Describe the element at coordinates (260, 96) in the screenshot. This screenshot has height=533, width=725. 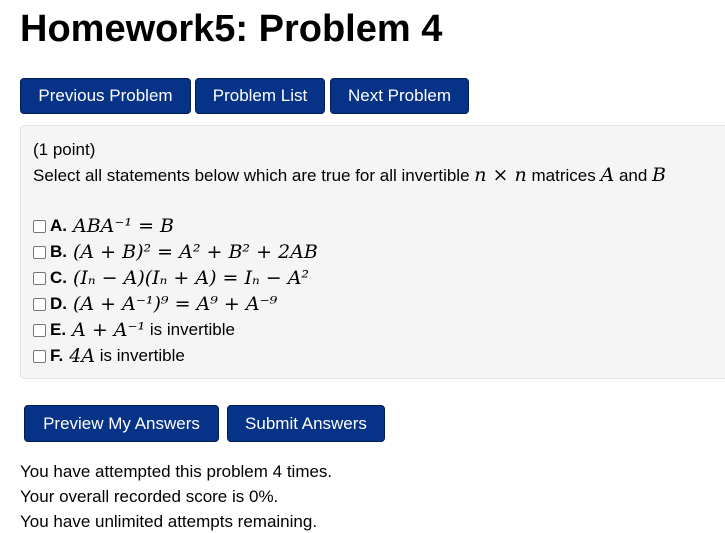
I see `problem-list-button: Problem List` at that location.